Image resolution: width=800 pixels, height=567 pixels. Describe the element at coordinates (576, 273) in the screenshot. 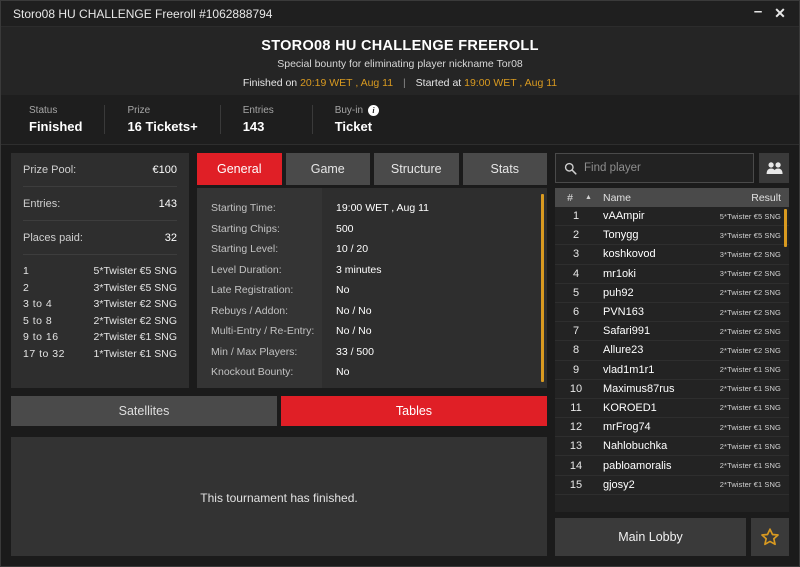

I see `player-rank: 4` at that location.